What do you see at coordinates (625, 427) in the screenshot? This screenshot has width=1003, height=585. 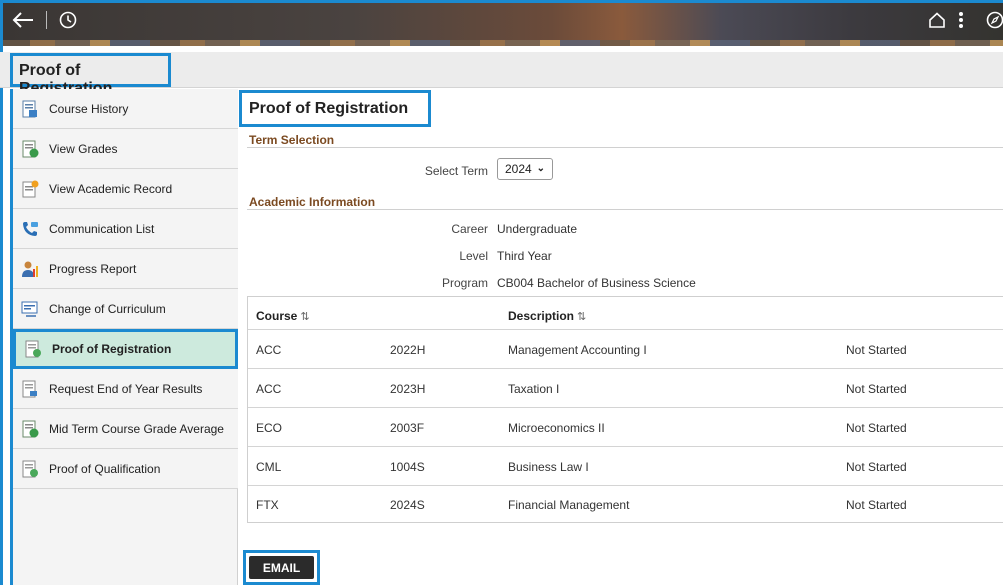 I see `table-row: ECO 2003F Microeconomics II Not Started` at bounding box center [625, 427].